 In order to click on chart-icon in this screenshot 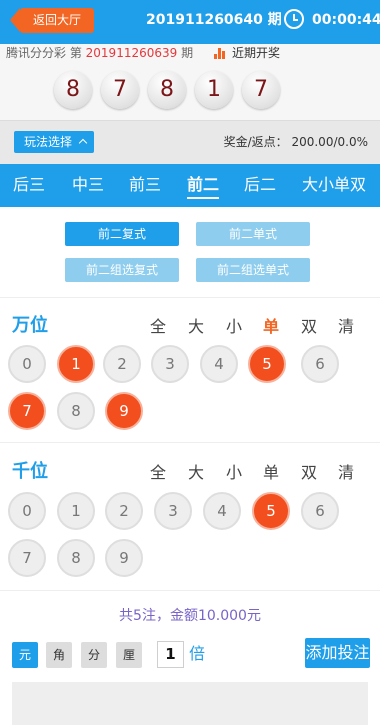, I will do `click(220, 53)`.